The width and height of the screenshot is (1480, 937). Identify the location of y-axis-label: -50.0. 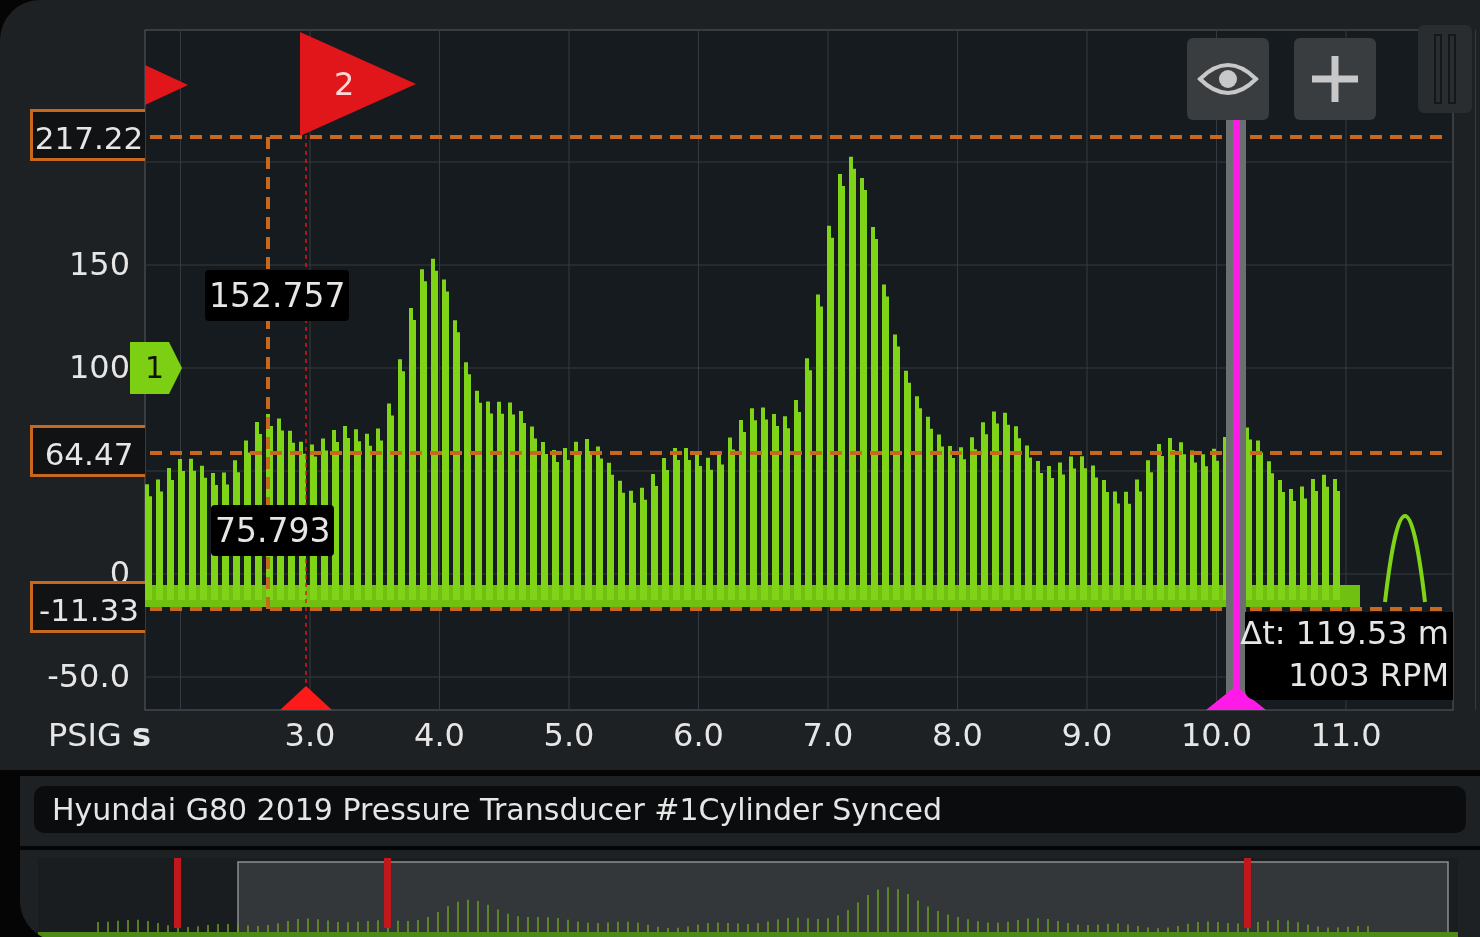
(88, 676).